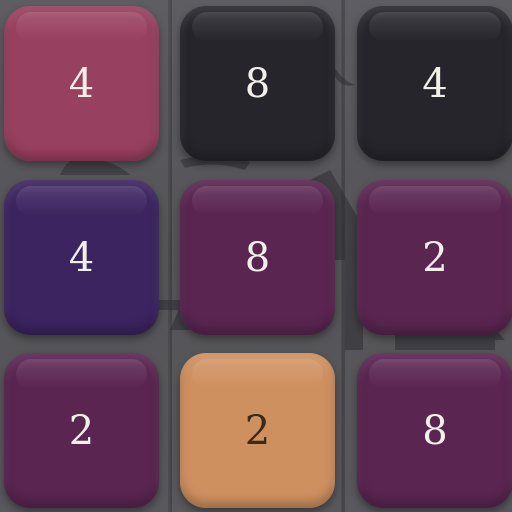  I want to click on tile-r3-c3: 8, so click(434, 430).